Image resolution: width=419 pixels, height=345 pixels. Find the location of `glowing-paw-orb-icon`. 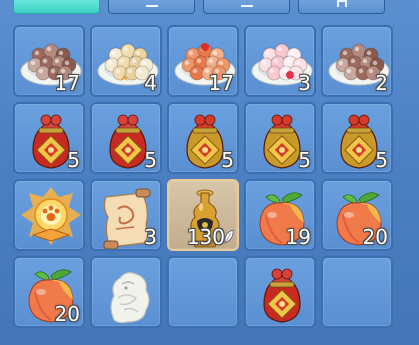

glowing-paw-orb-icon is located at coordinates (51, 216).